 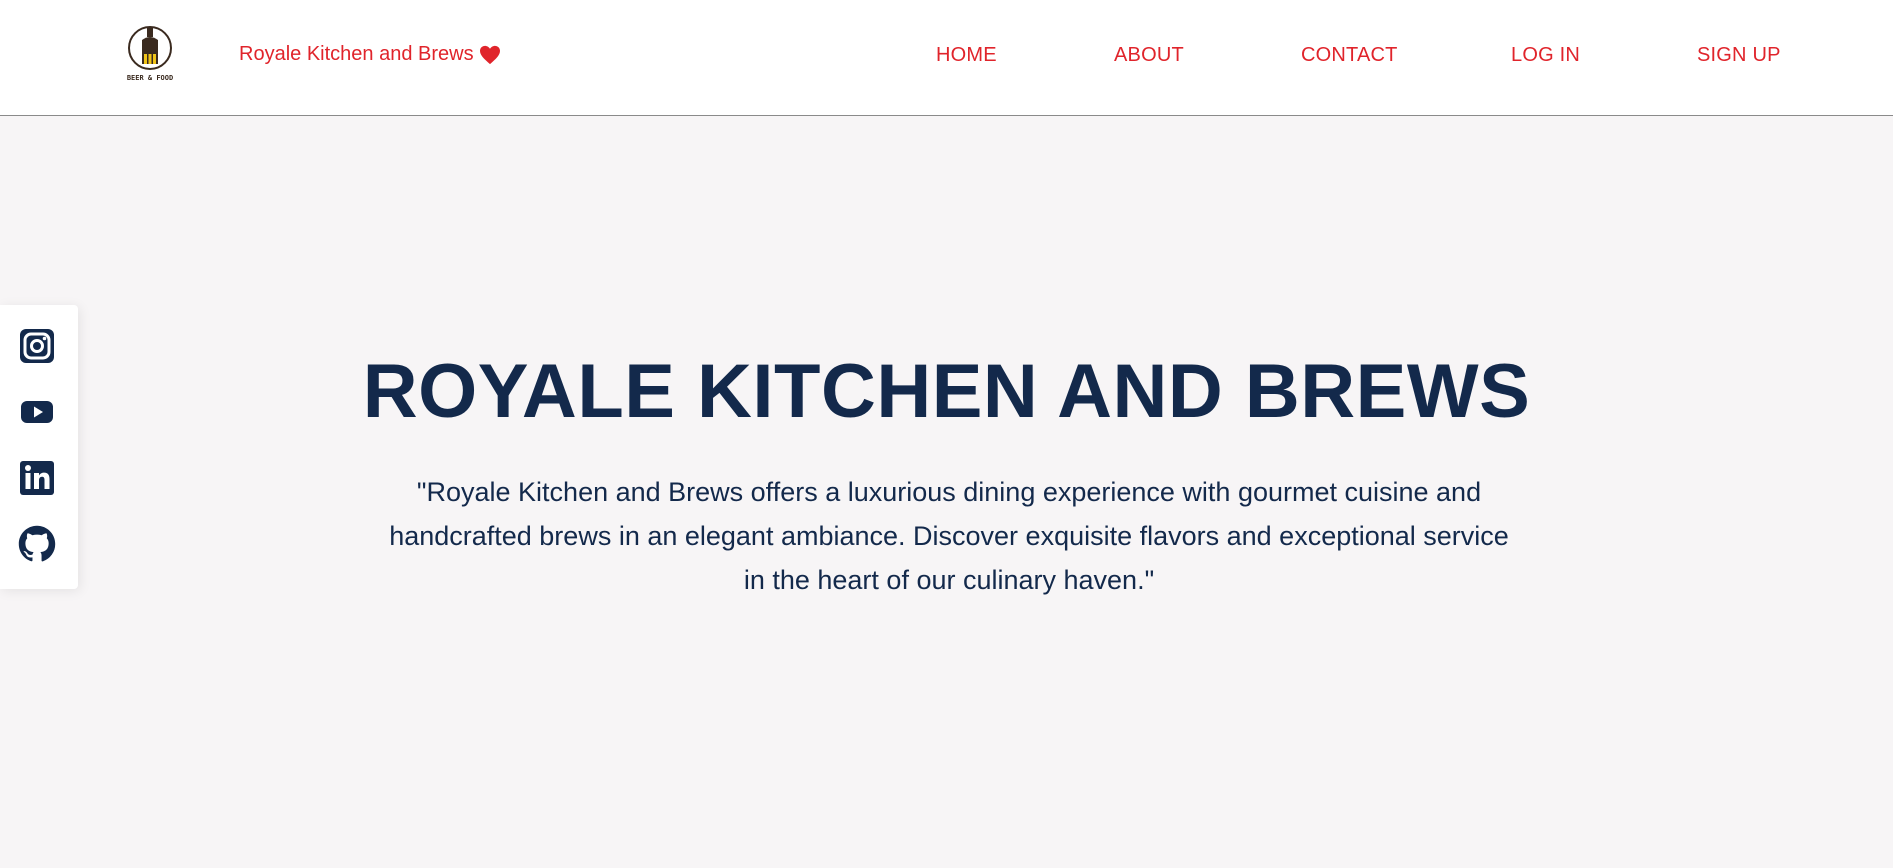 I want to click on linkedin-icon, so click(x=37, y=478).